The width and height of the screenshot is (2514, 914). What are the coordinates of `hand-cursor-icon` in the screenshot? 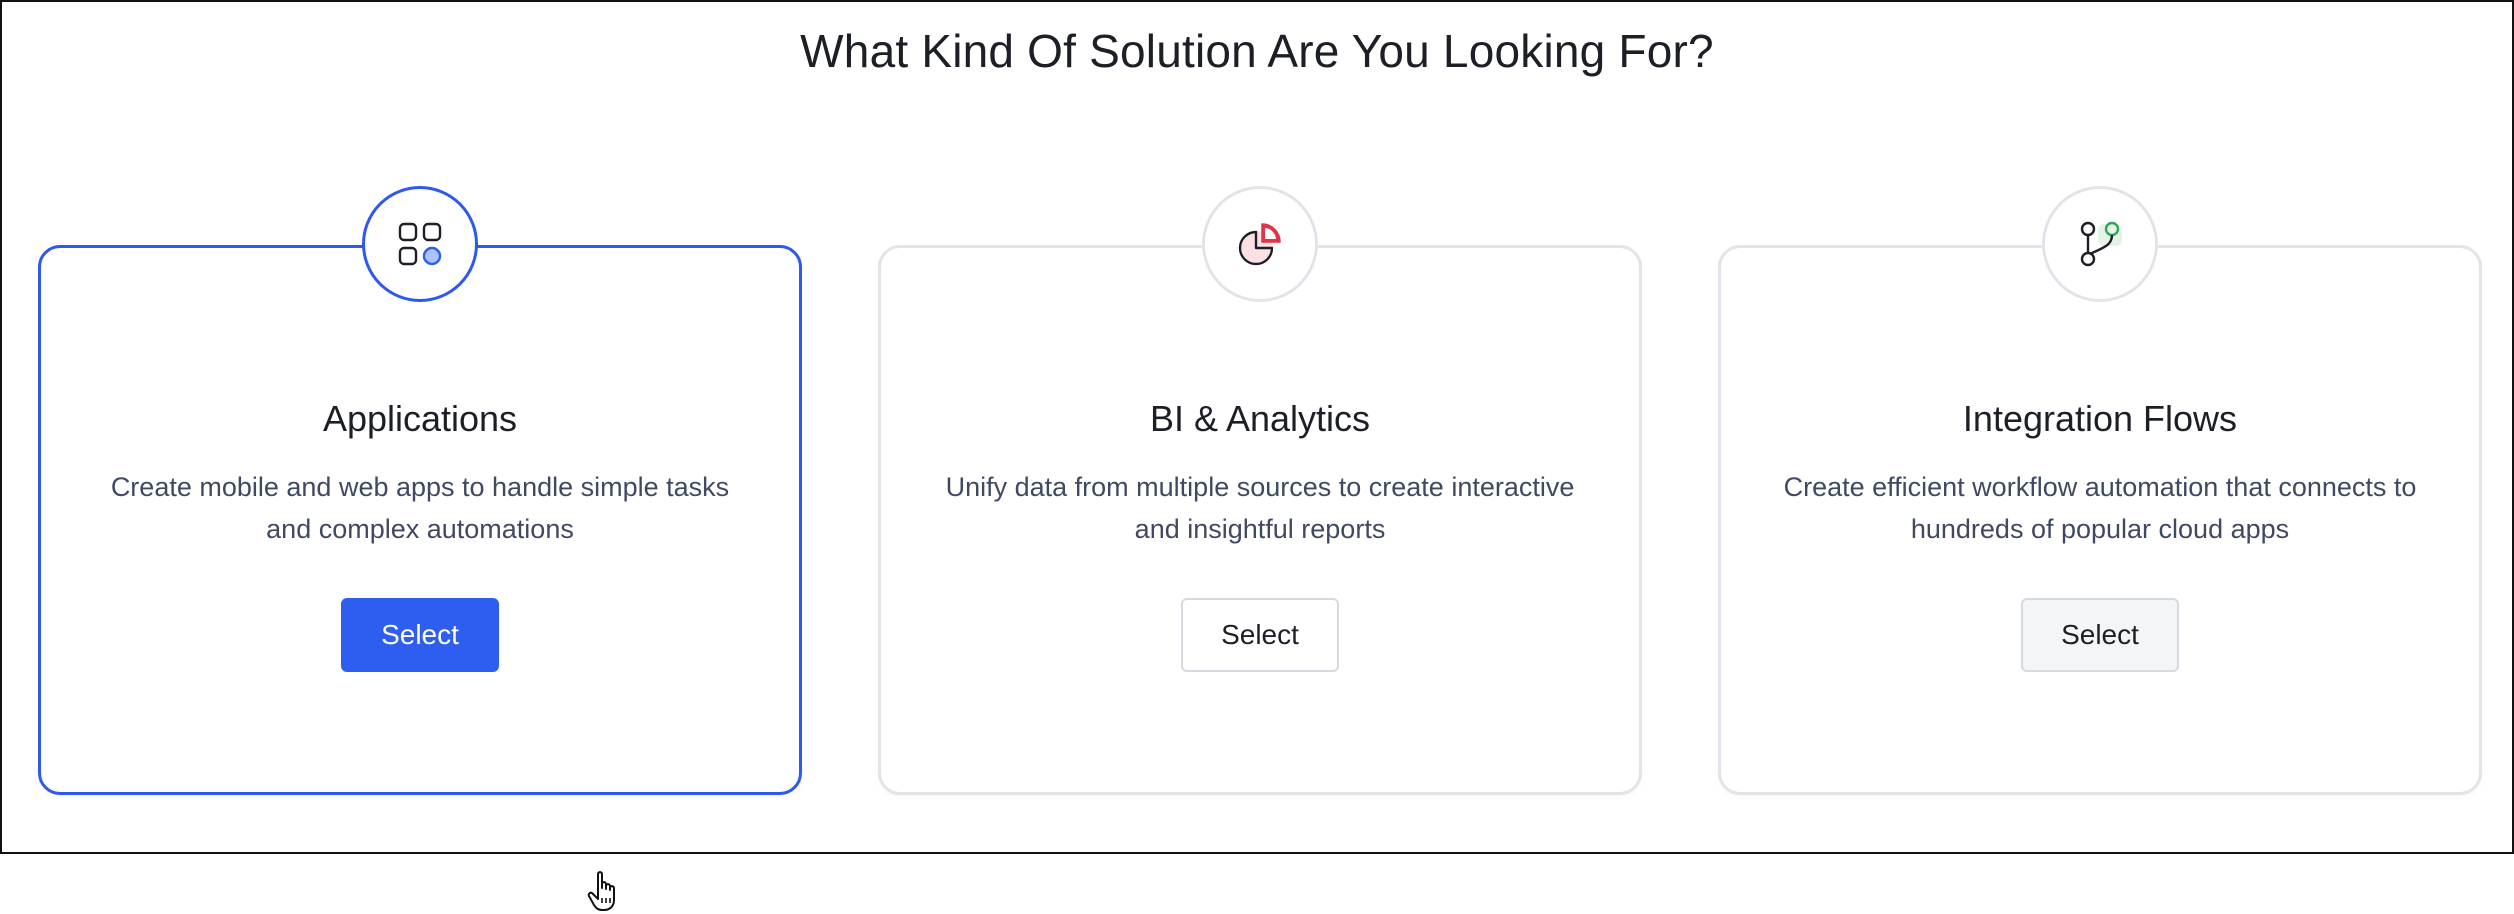 It's located at (601, 891).